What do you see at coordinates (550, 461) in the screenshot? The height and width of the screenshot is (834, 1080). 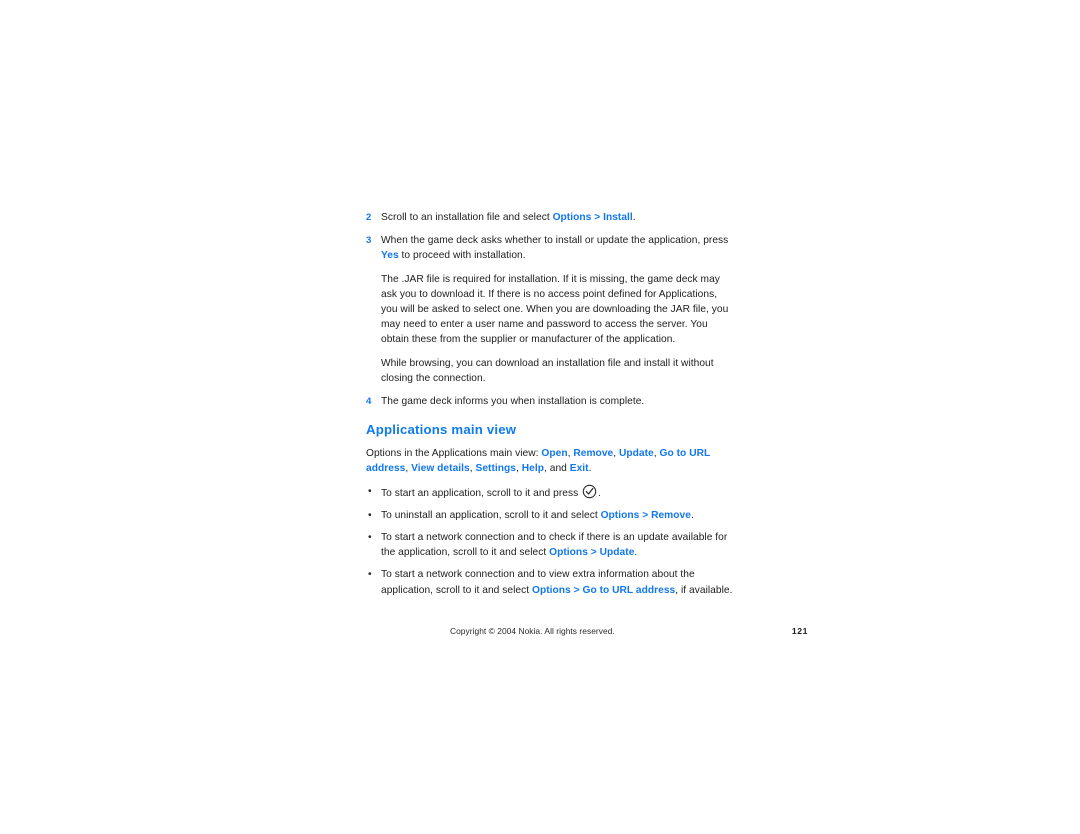 I see `paragraph-options-list: Options in the Applications main view` at bounding box center [550, 461].